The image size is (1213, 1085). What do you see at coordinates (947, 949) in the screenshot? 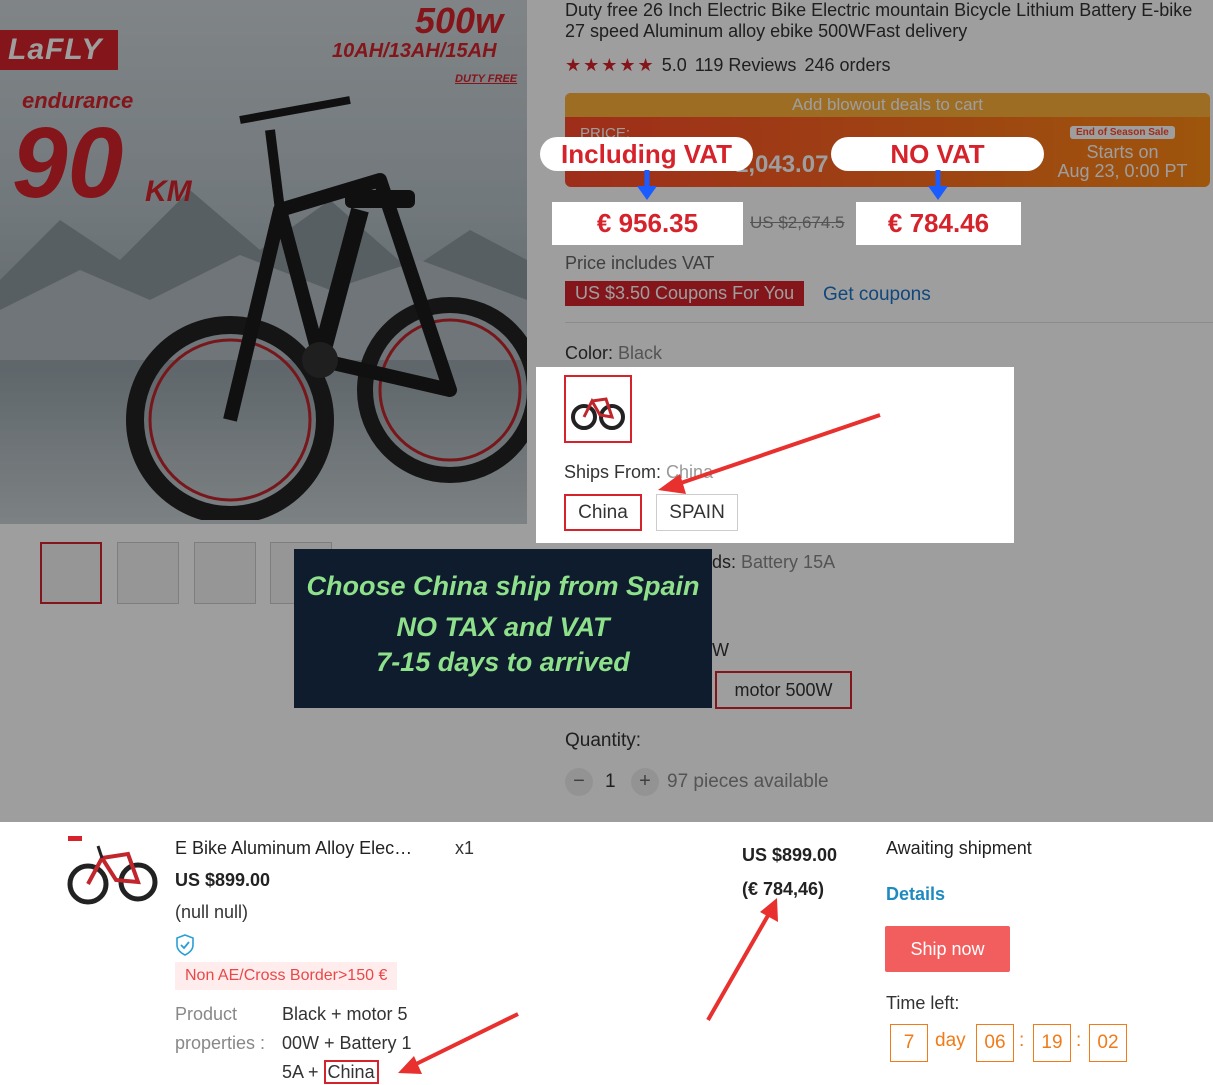
I see `ship-now-button: Ship now` at bounding box center [947, 949].